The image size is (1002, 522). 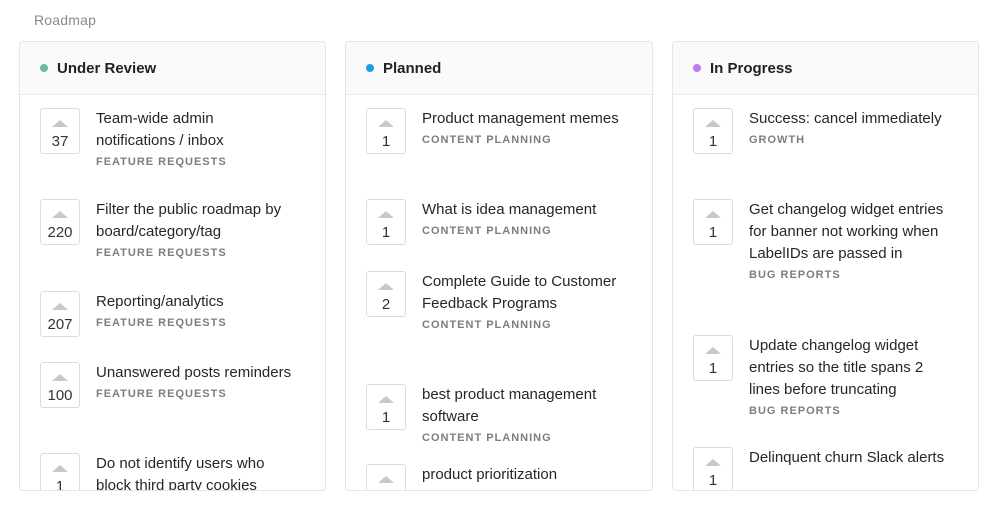 What do you see at coordinates (60, 314) in the screenshot?
I see `upvote-button: 207` at bounding box center [60, 314].